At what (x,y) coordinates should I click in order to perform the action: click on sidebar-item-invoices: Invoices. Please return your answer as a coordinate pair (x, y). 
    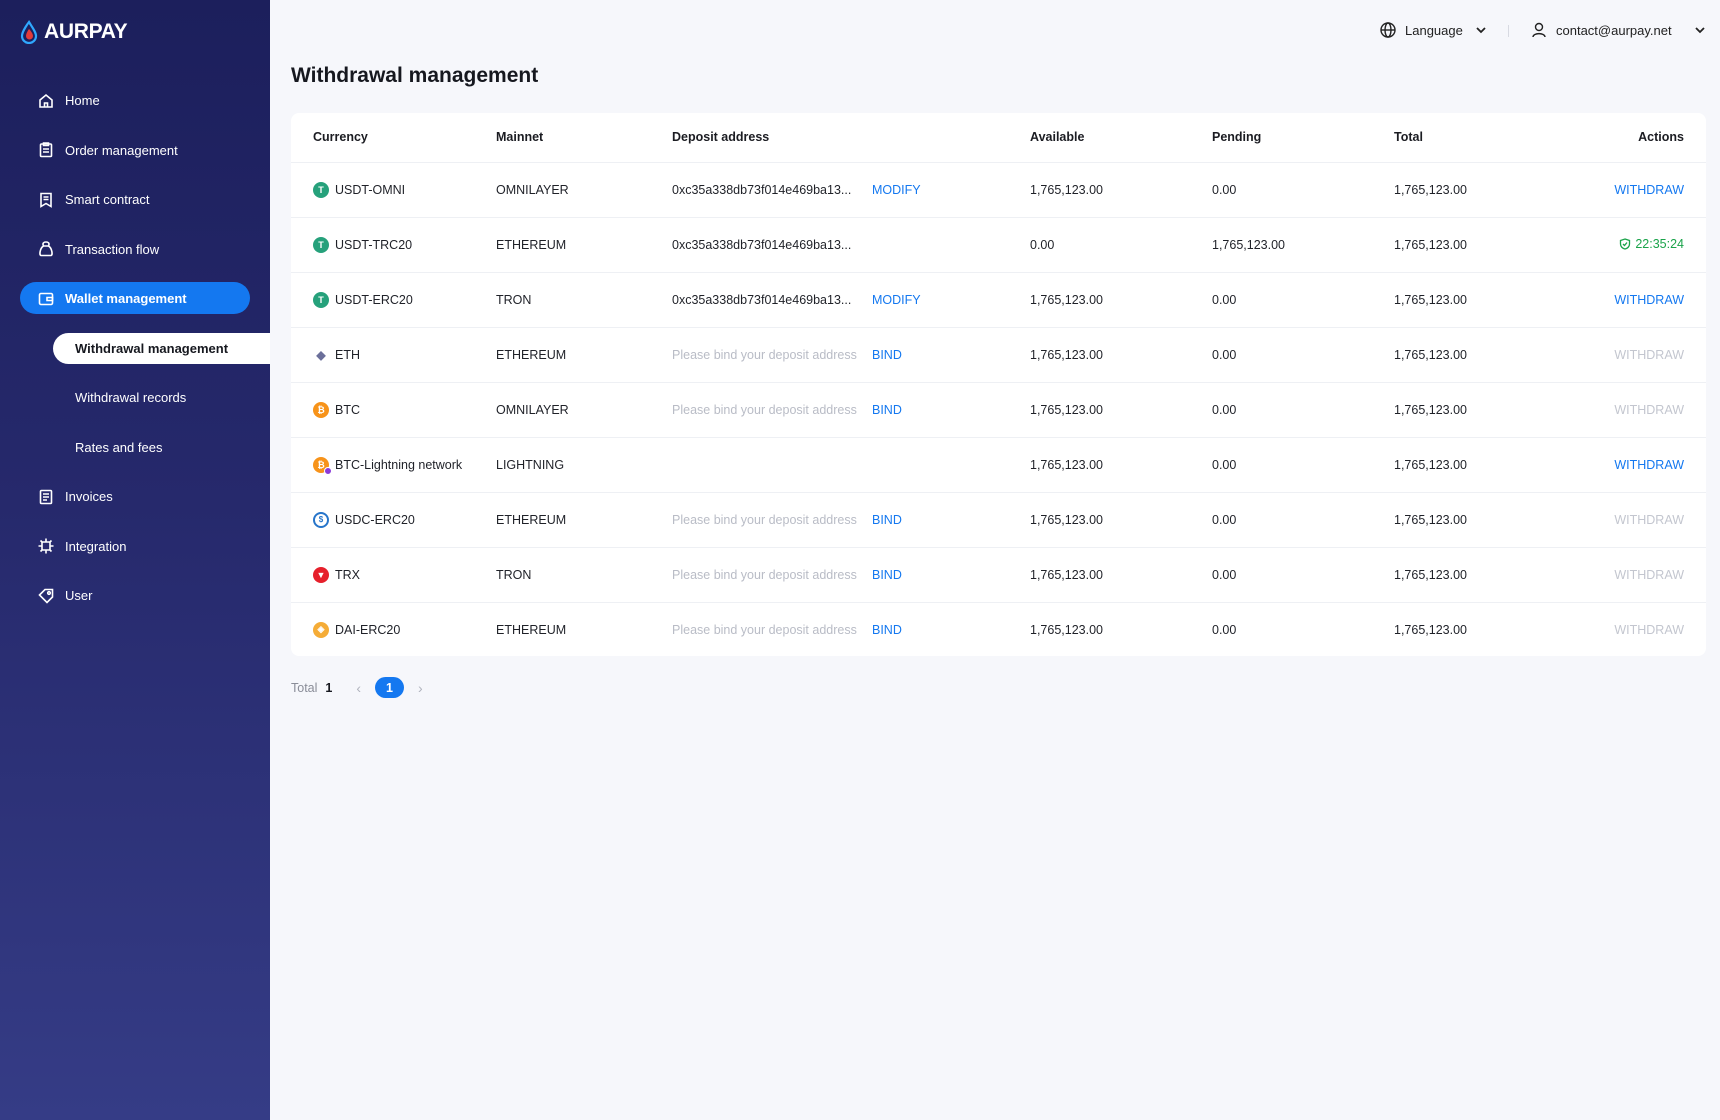
    Looking at the image, I should click on (135, 497).